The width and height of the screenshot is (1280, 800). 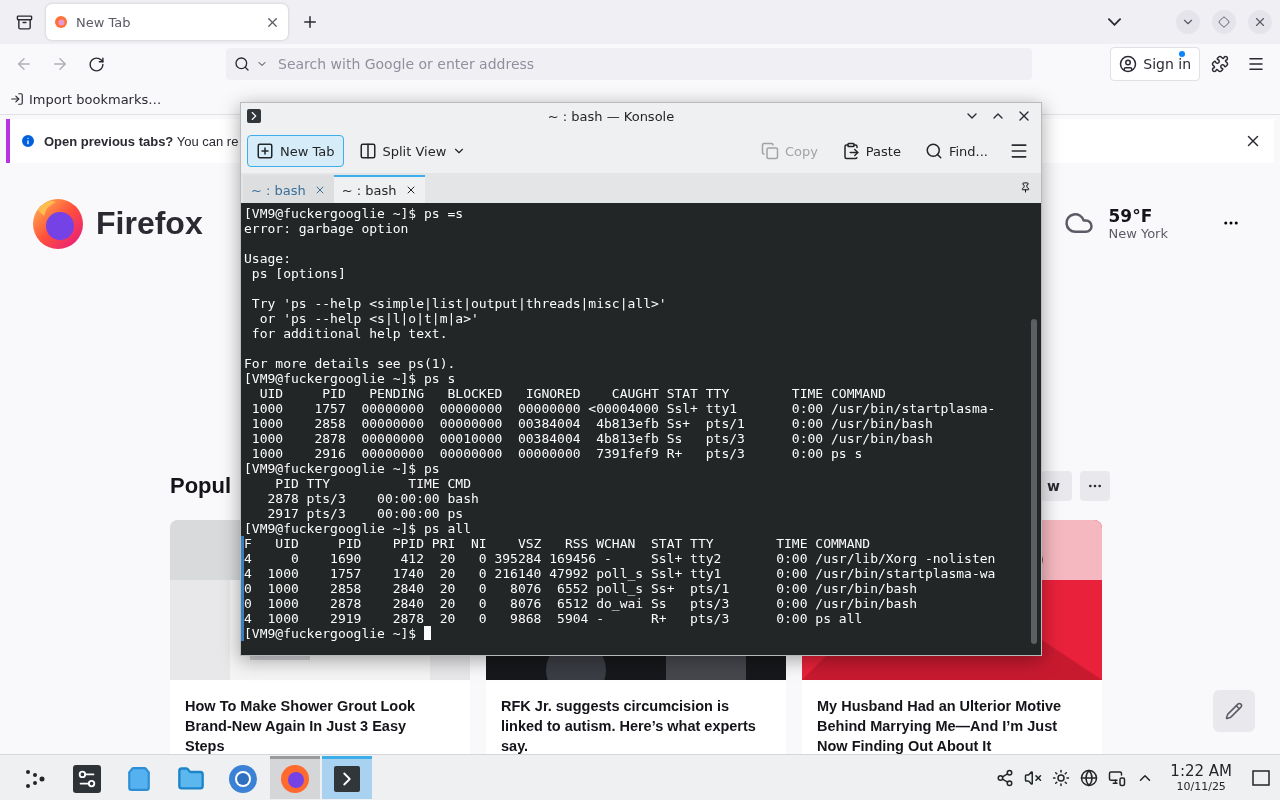 What do you see at coordinates (342, 468) in the screenshot?
I see `terminal-line: [VM9@fuckergooglie ~]$ ps` at bounding box center [342, 468].